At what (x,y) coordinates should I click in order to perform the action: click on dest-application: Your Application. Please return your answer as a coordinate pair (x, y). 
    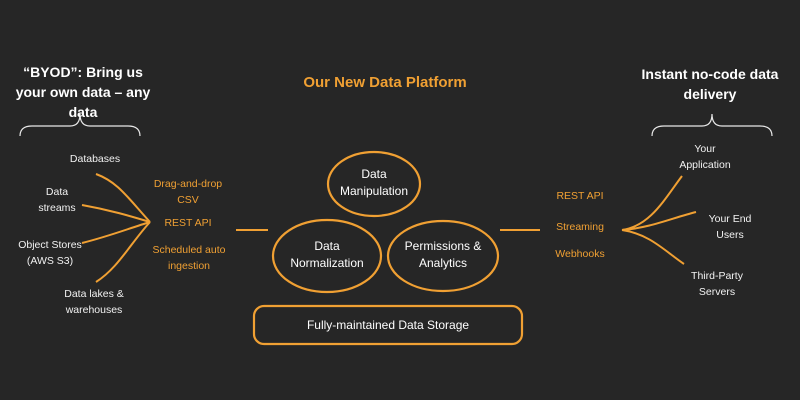
    Looking at the image, I should click on (705, 157).